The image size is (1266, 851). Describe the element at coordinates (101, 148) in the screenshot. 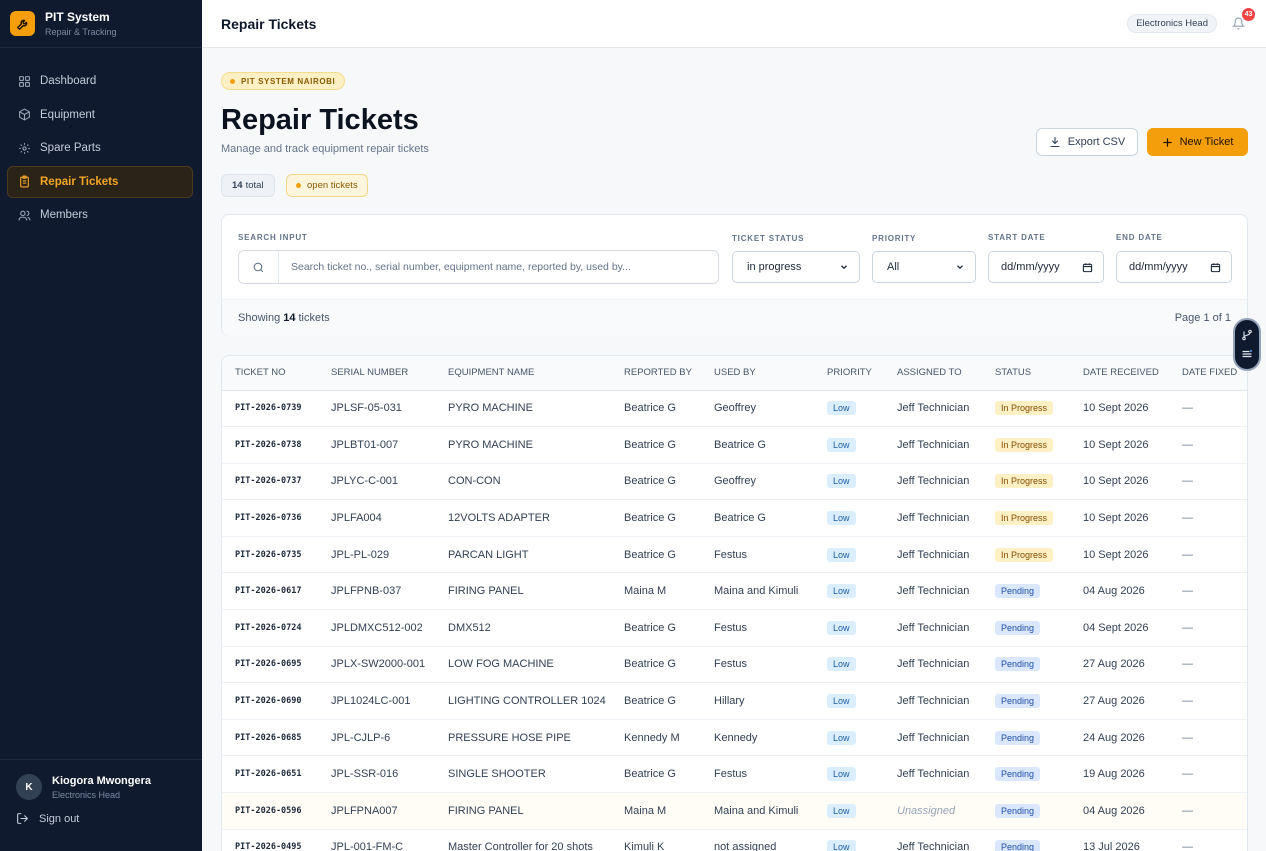

I see `sidebar-item-spare-parts: Spare Parts` at that location.